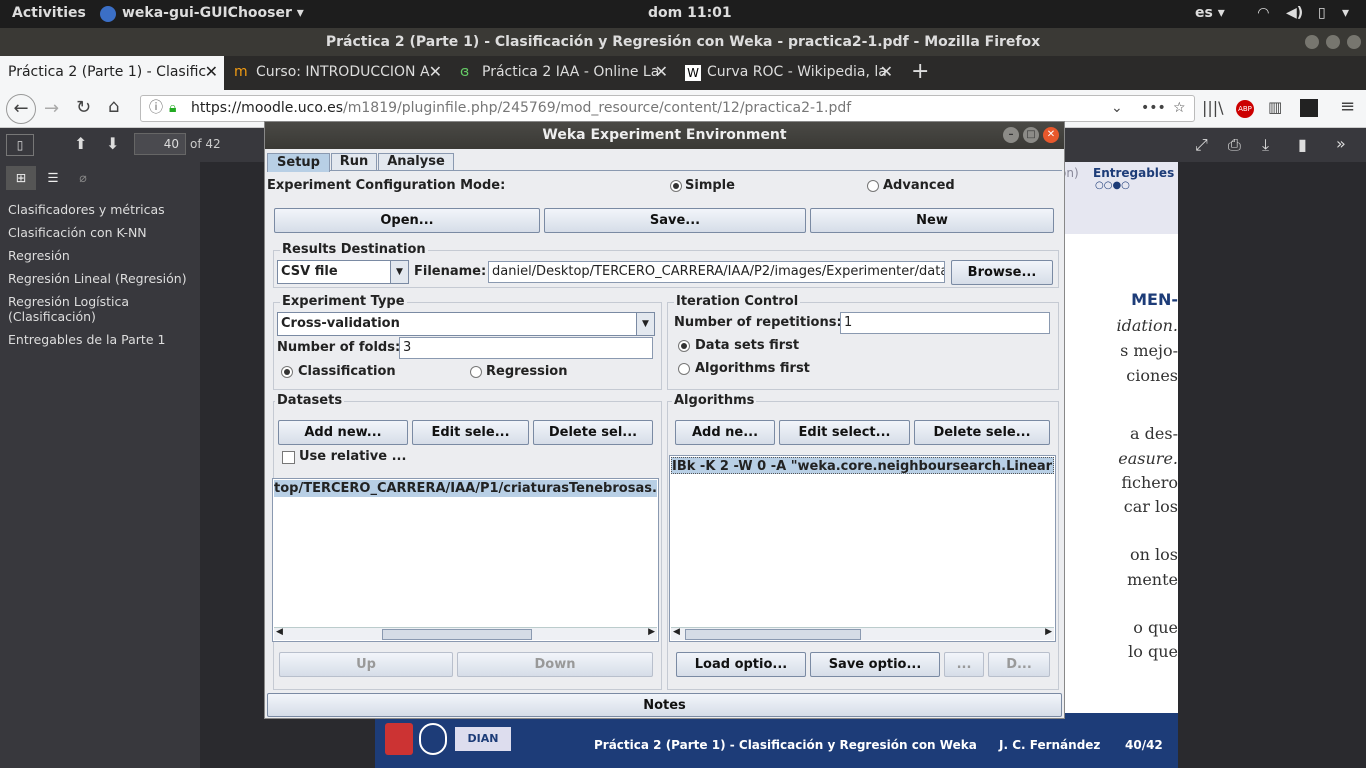 This screenshot has width=1366, height=768. What do you see at coordinates (1309, 108) in the screenshot?
I see `extension-icon` at bounding box center [1309, 108].